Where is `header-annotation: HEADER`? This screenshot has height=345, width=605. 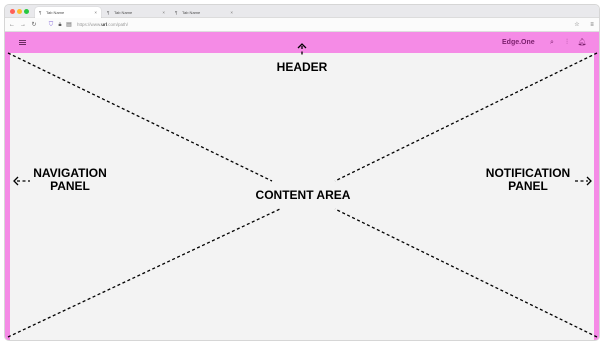
header-annotation: HEADER is located at coordinates (302, 67).